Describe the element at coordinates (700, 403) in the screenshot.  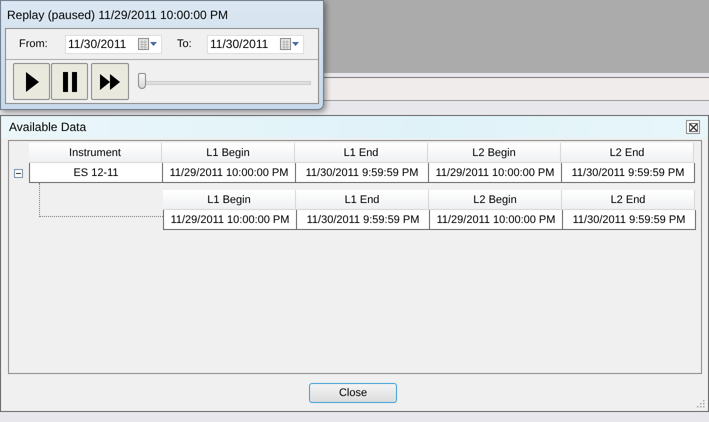
I see `resize-grip-icon` at that location.